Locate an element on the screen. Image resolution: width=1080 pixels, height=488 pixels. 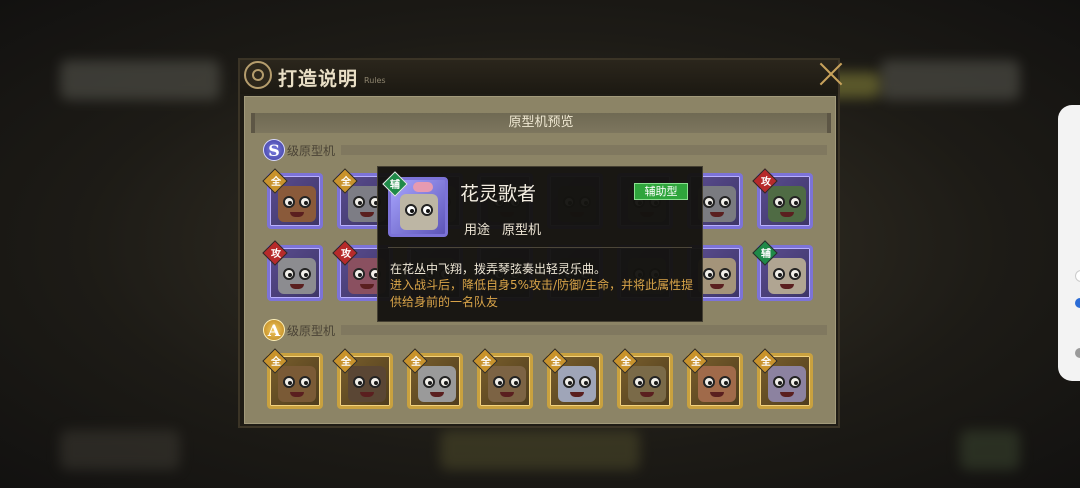
a-tier-text: 级原型机 is located at coordinates (311, 330).